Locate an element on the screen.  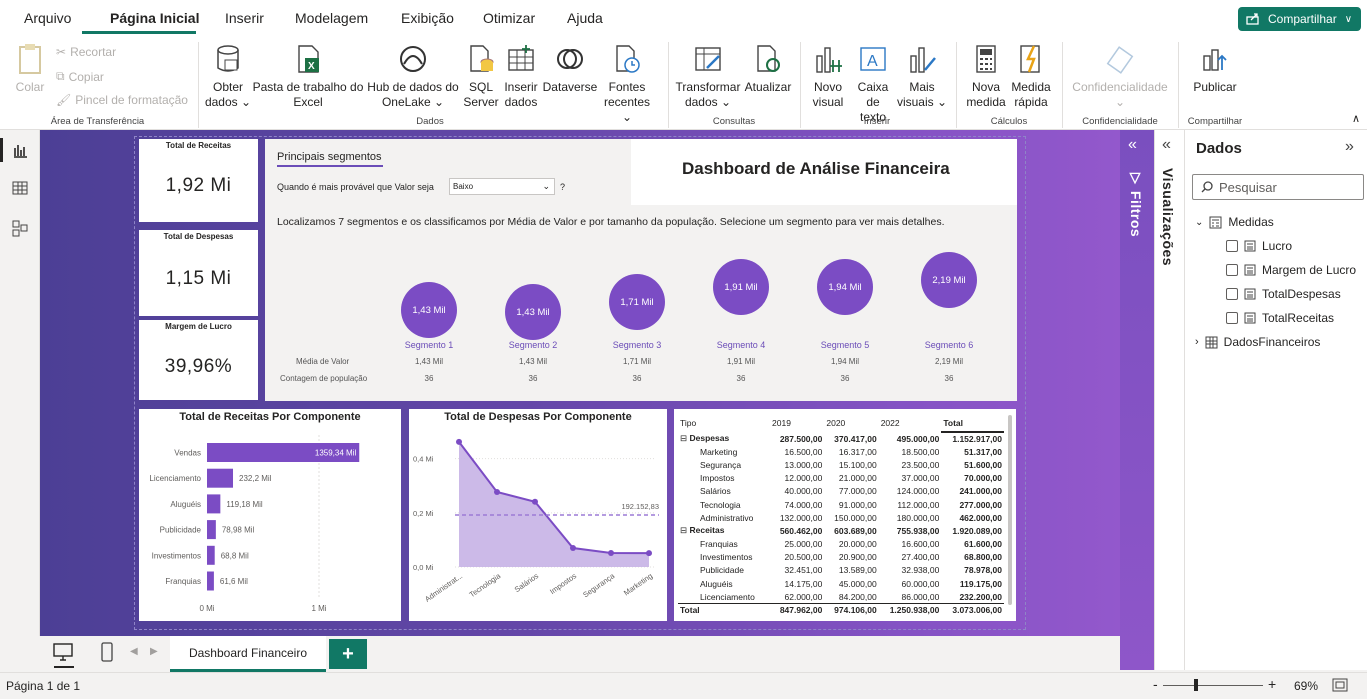
column-header: 2019 is located at coordinates (797, 423).